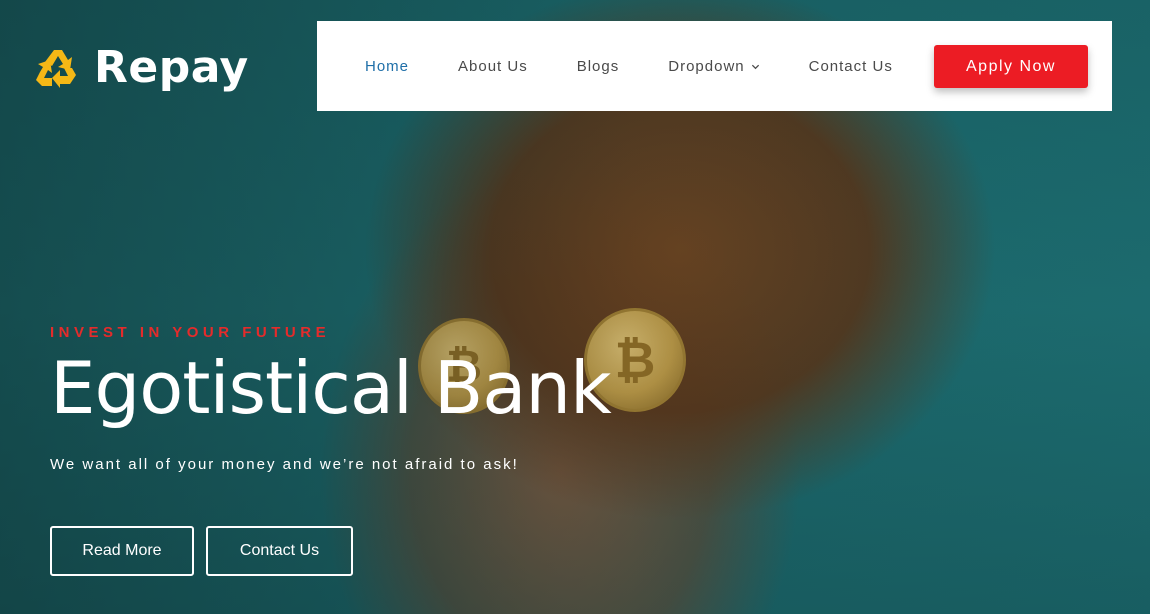 The height and width of the screenshot is (614, 1150). I want to click on nav-contact-us: Contact Us, so click(851, 66).